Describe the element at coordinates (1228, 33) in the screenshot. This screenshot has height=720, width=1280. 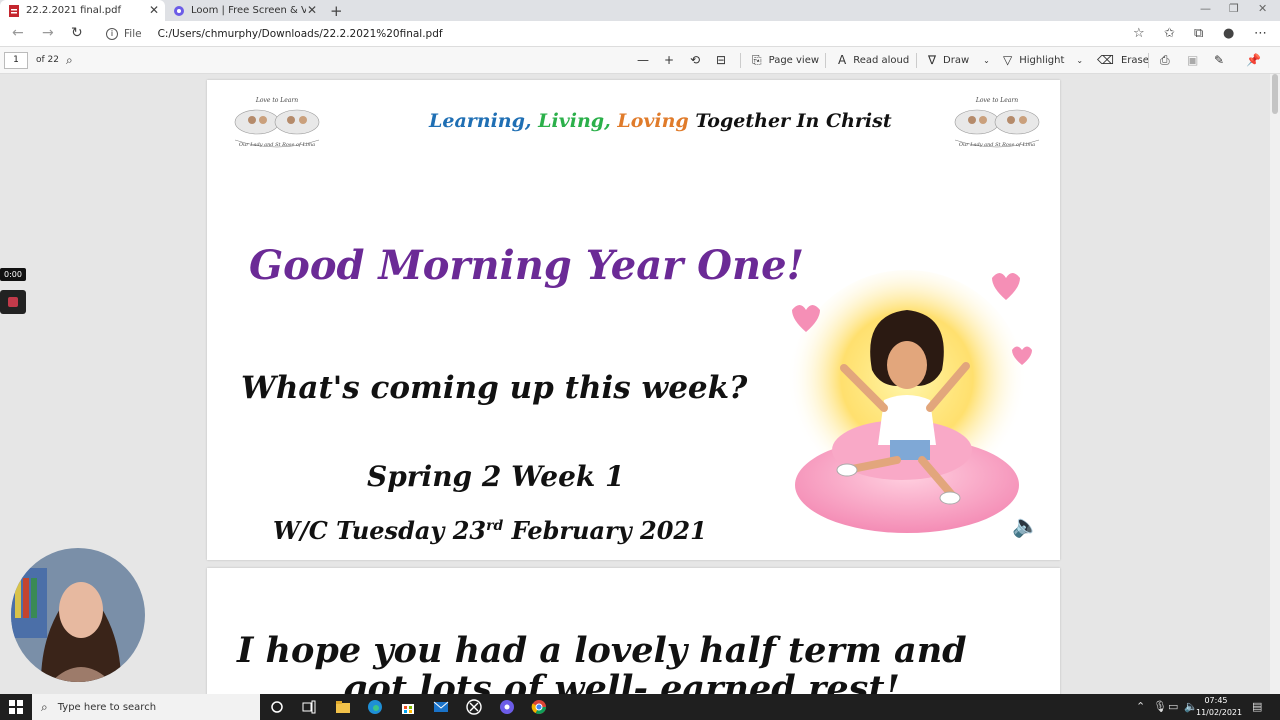
I see `profile-icon: ●` at that location.